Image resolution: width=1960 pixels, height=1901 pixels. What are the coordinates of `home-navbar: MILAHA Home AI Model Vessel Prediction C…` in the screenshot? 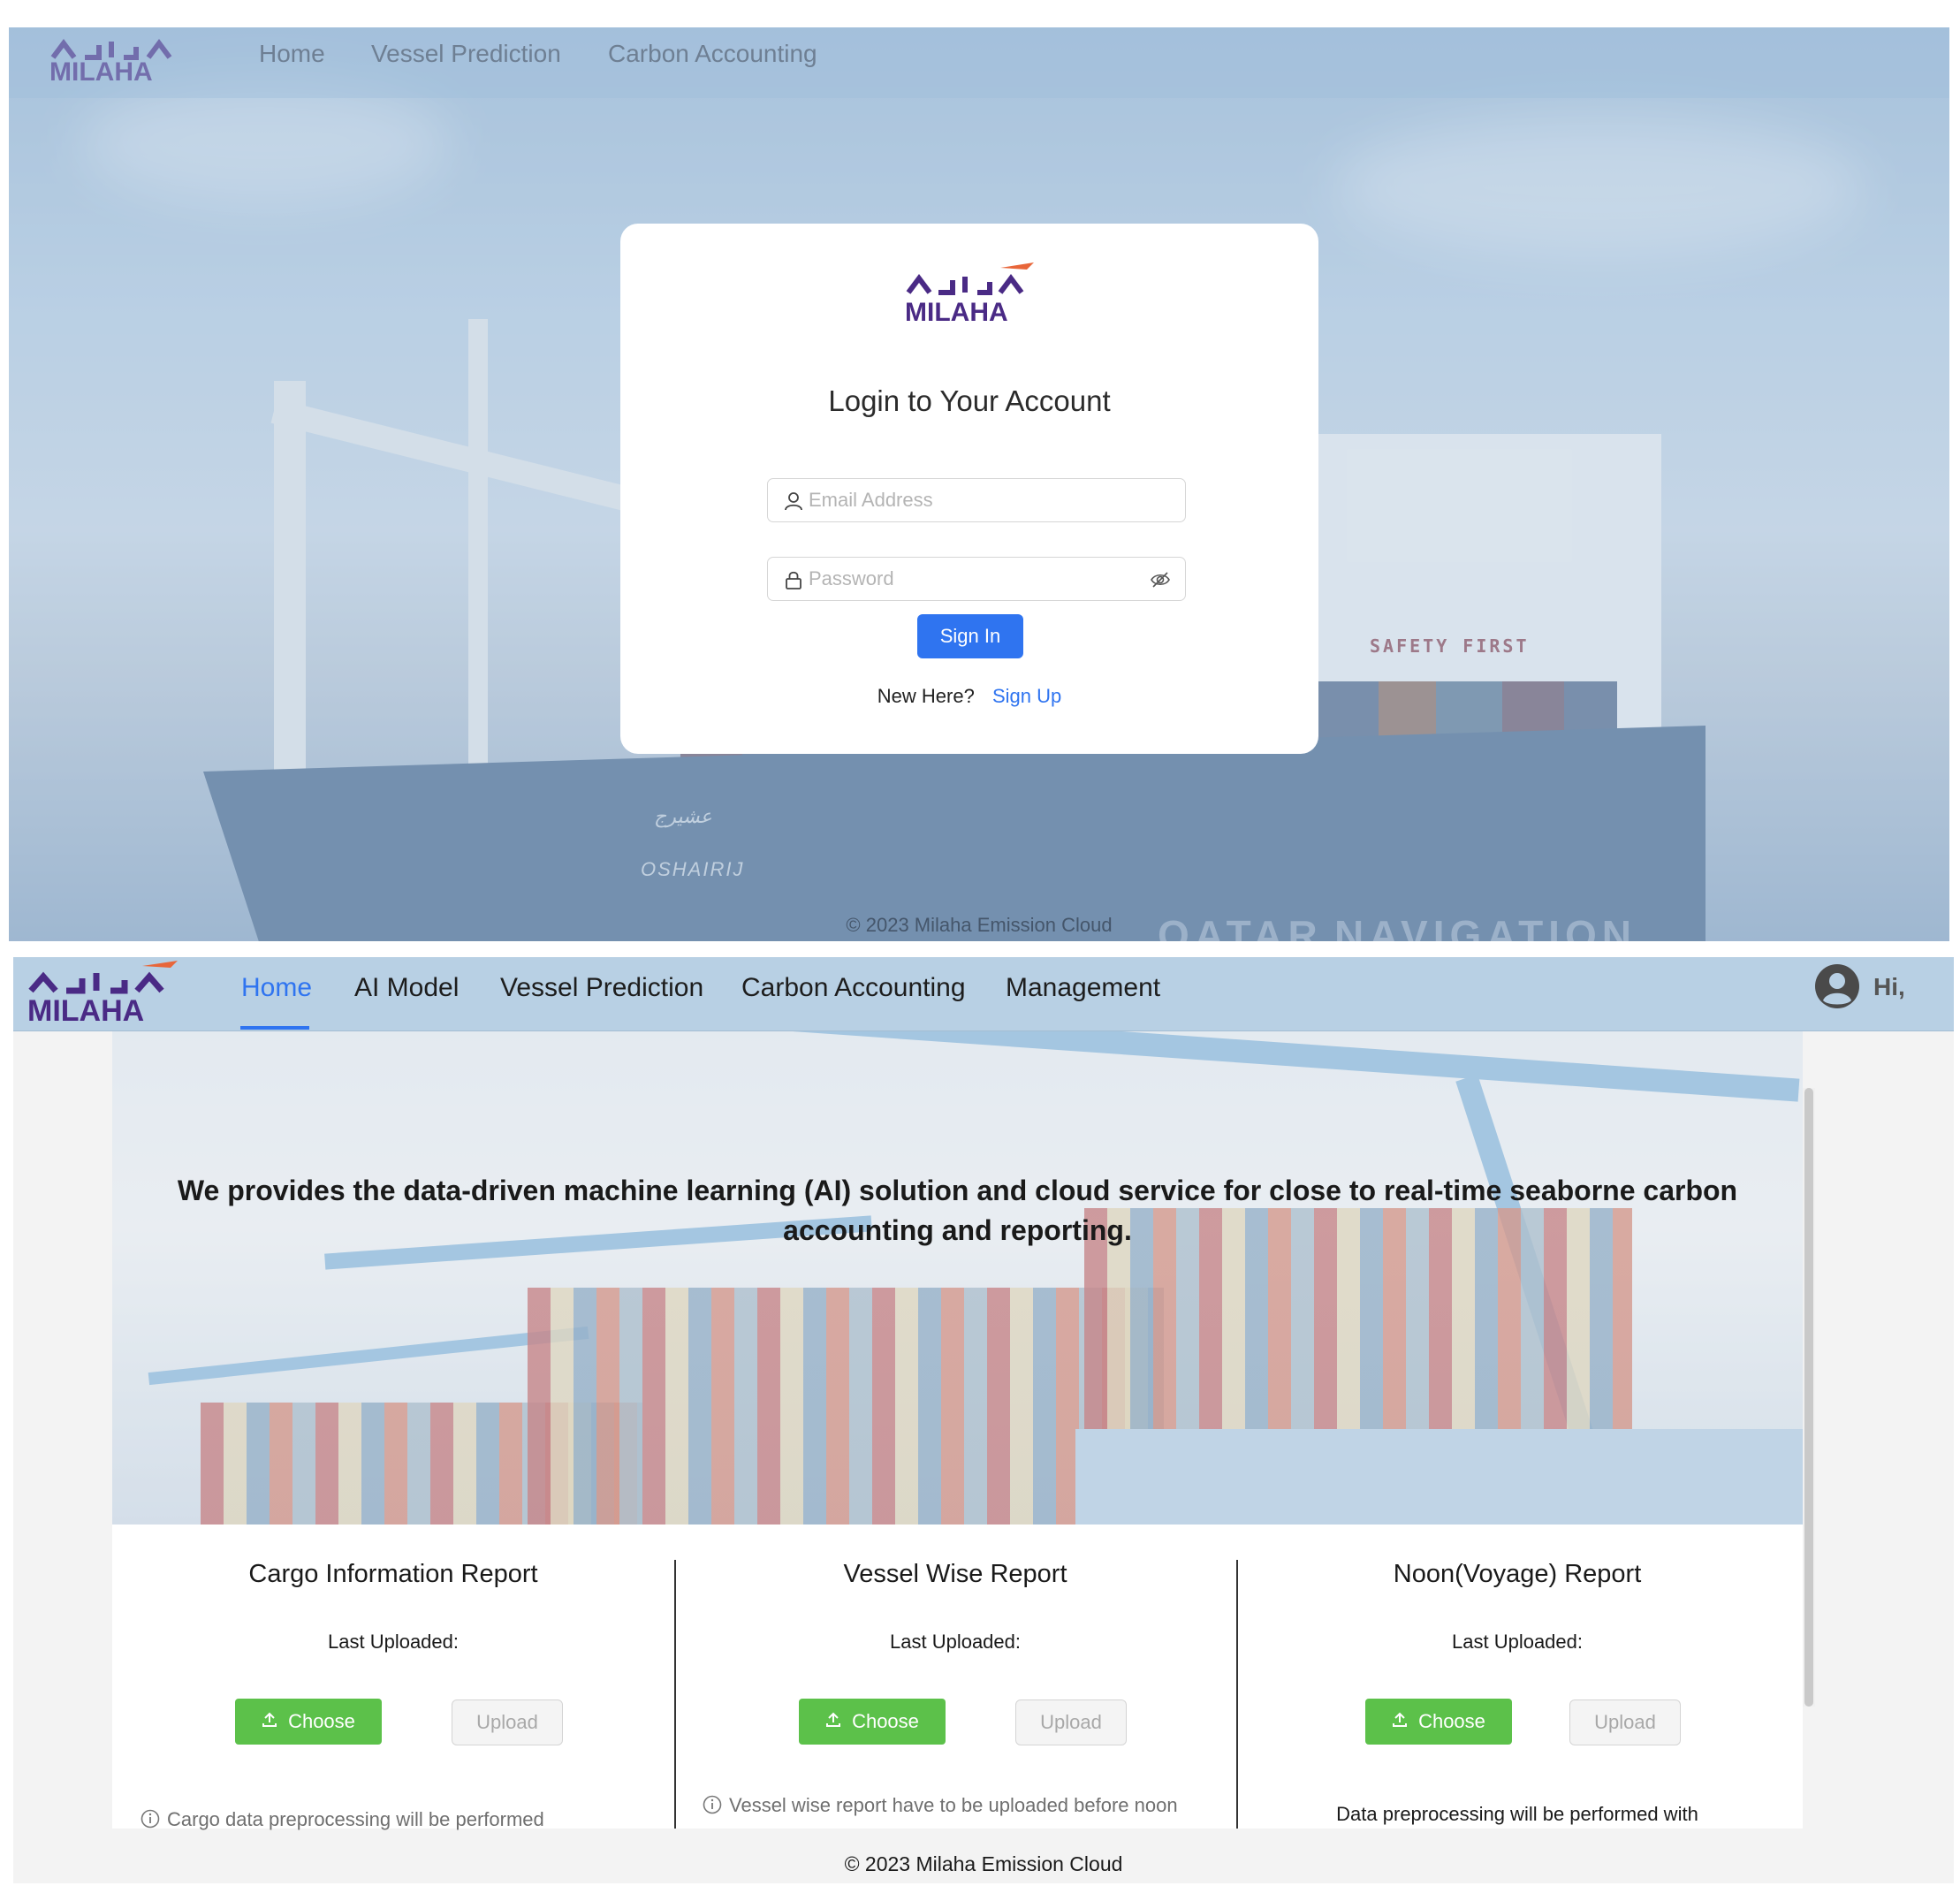 It's located at (983, 994).